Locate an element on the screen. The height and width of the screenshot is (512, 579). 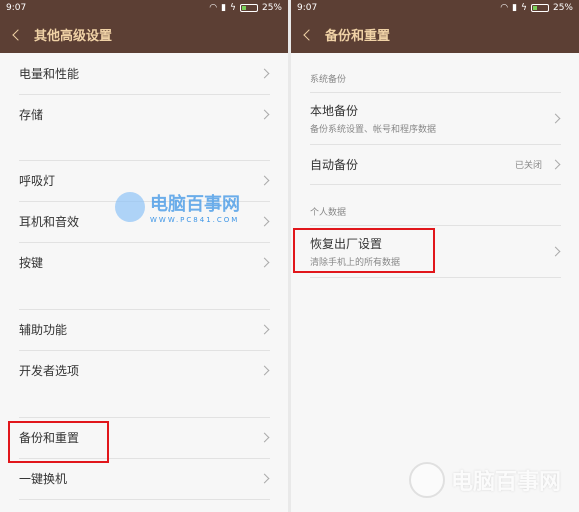
watermark-url: WWW.PC841.COM is located at coordinates (195, 220).